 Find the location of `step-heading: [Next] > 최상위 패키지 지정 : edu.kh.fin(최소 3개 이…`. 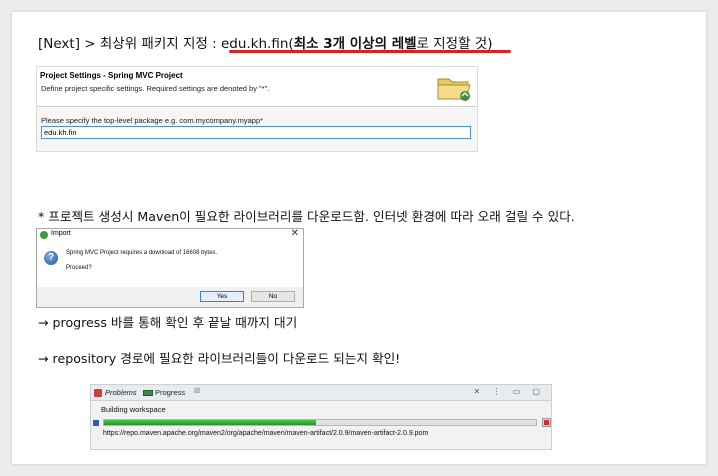

step-heading: [Next] > 최상위 패키지 지정 : edu.kh.fin(최소 3개 이… is located at coordinates (265, 42).